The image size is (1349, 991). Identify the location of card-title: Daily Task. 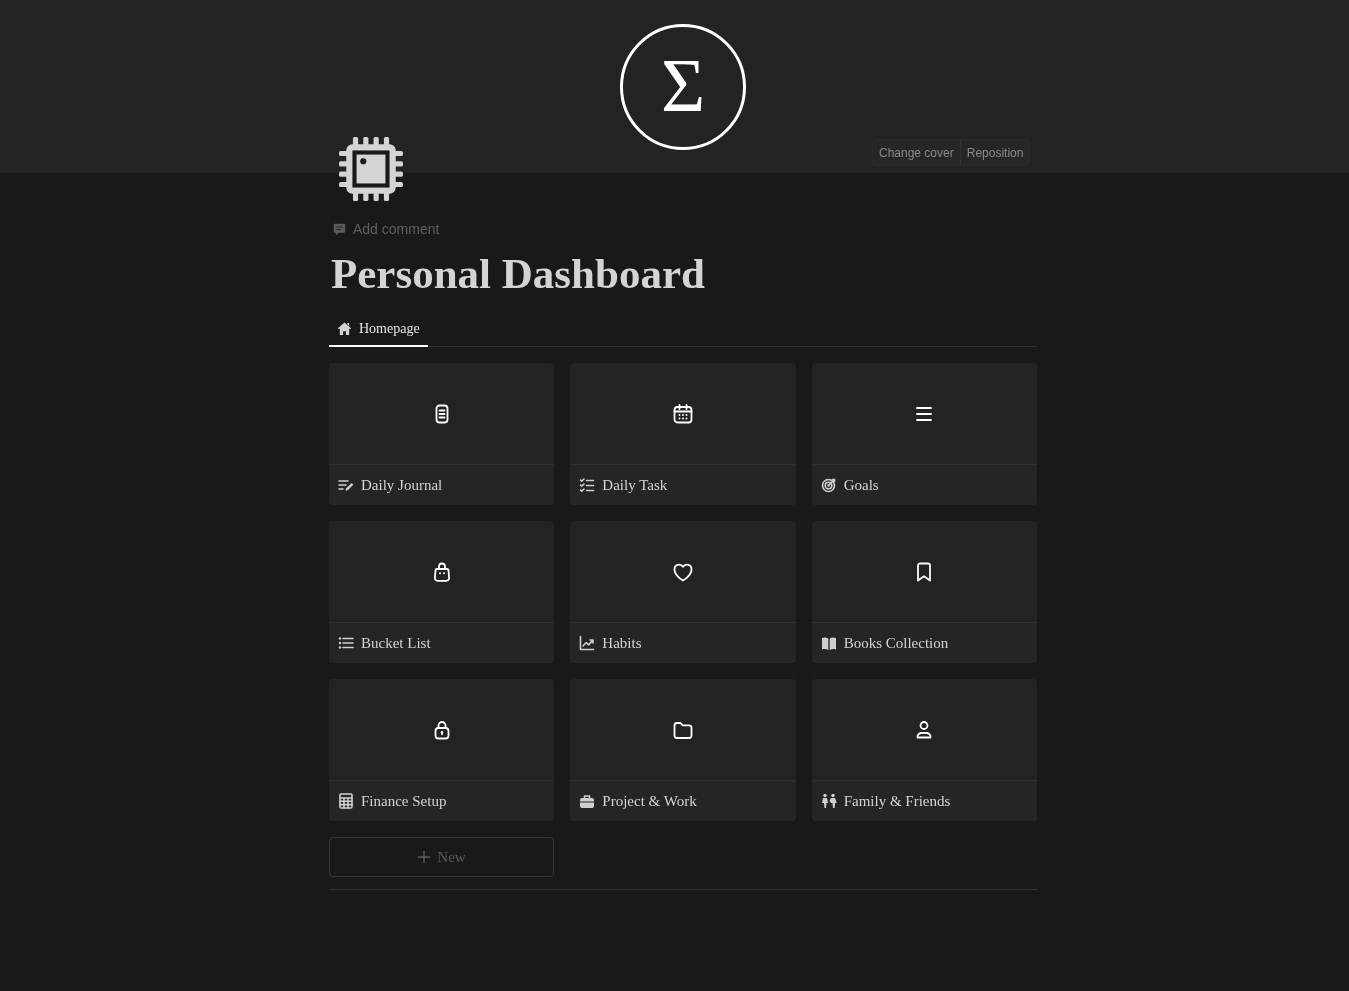
(635, 485).